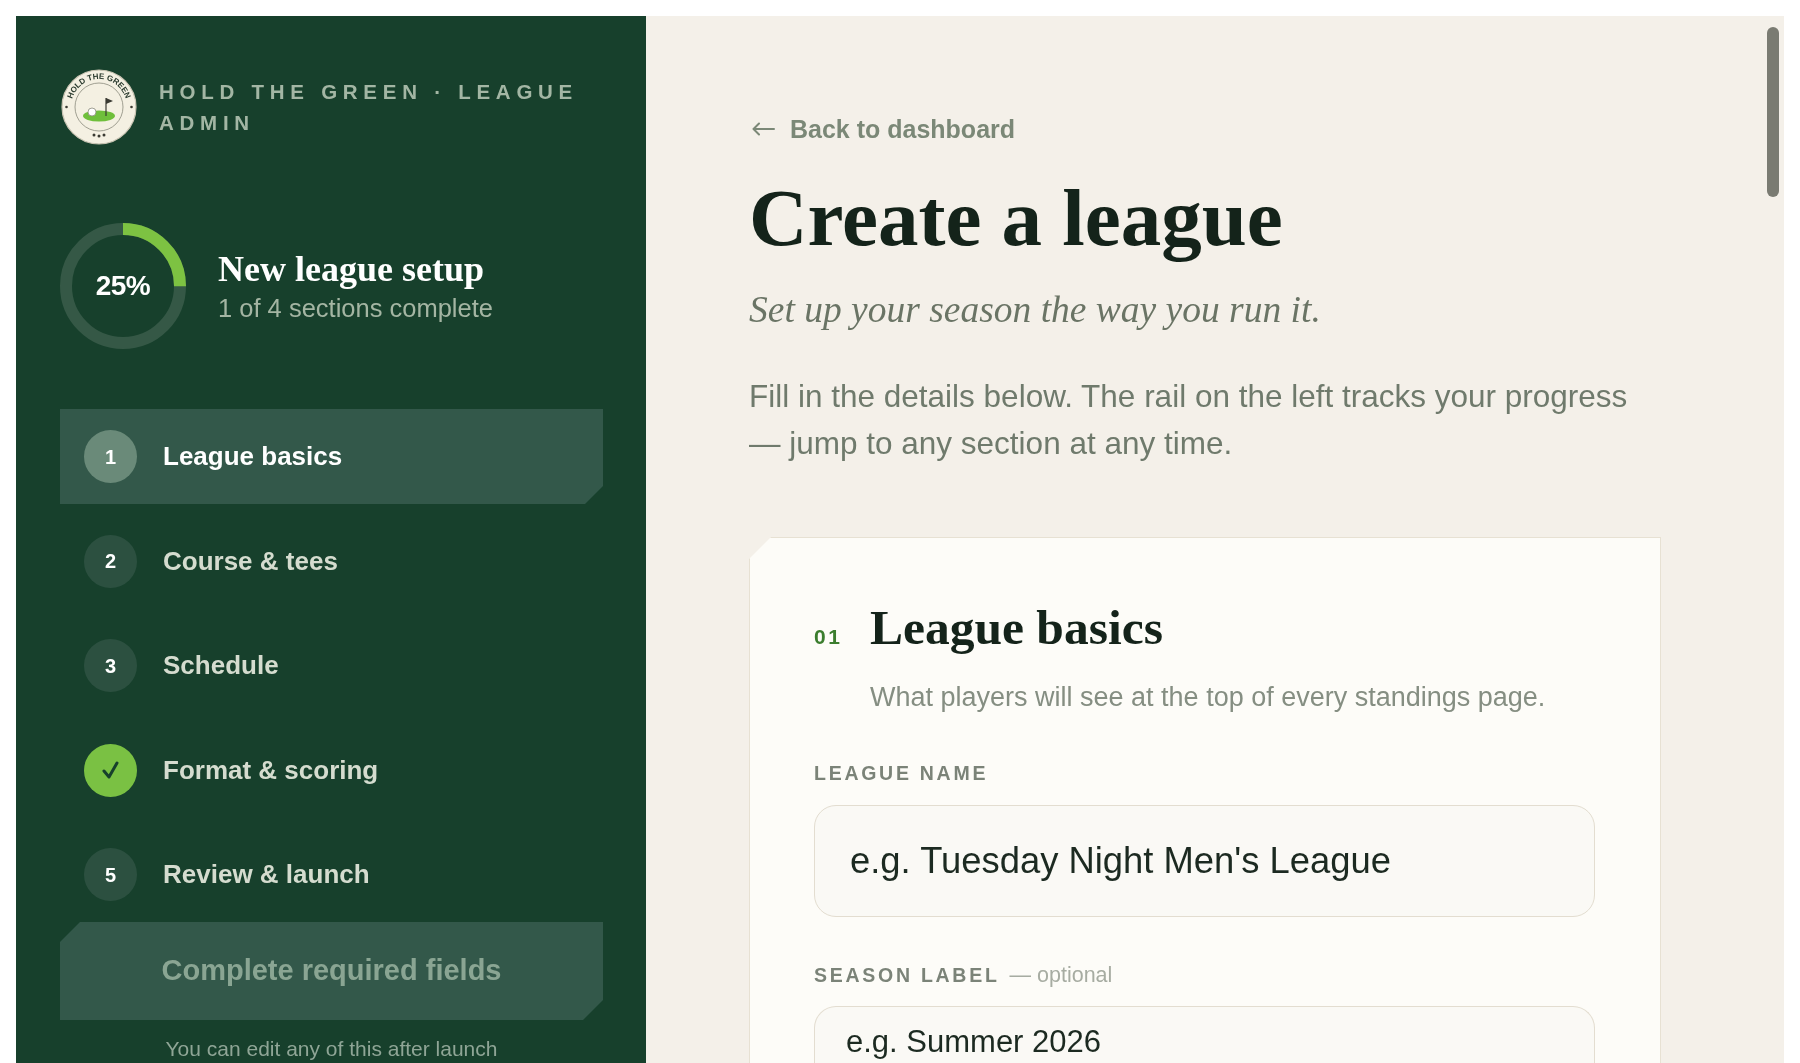 This screenshot has height=1063, width=1800. I want to click on step-tab: Format & scoring, so click(331, 770).